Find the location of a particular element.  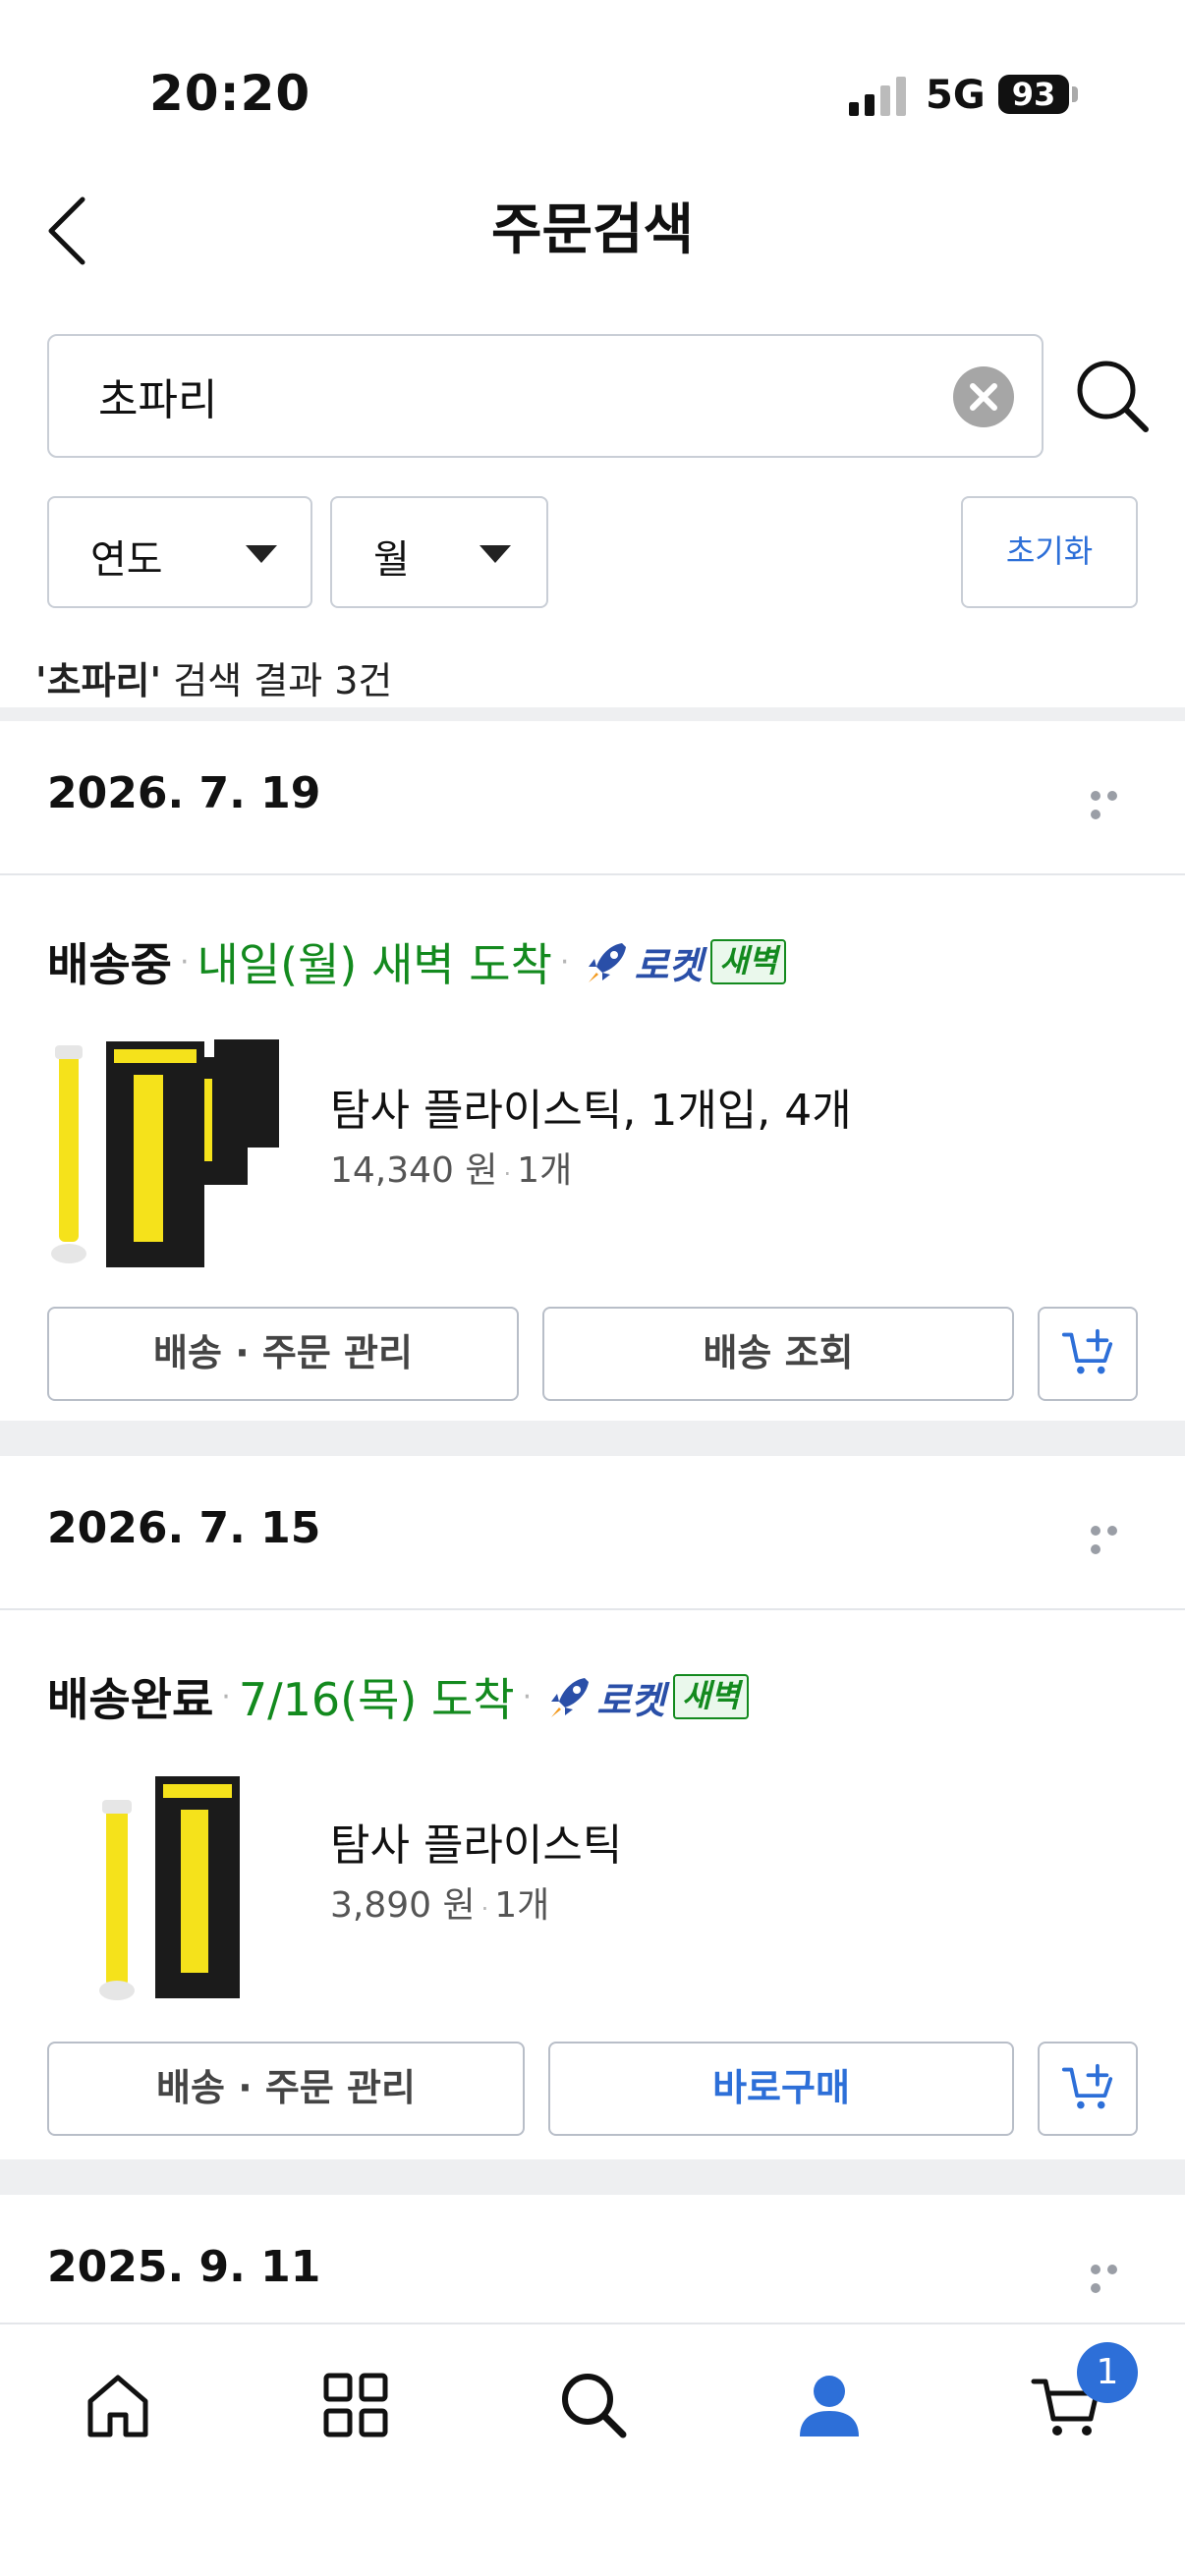

shipping-info: 배송중 · 내일(월) 새벽 도착 · 로켓 새벽 is located at coordinates (417, 961).